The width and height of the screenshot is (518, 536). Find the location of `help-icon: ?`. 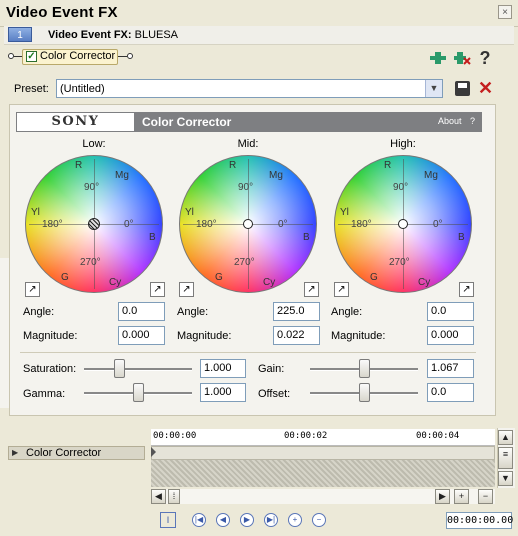

help-icon: ? is located at coordinates (485, 58).